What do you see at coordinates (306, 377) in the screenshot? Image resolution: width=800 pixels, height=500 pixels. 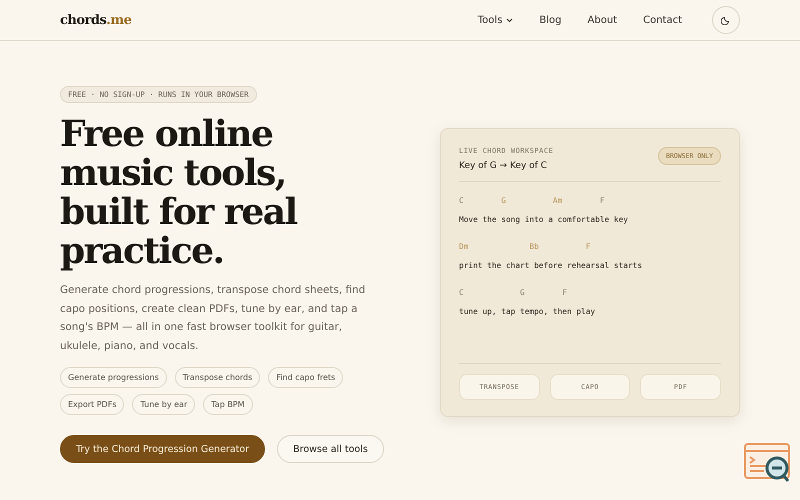 I see `feature-chip: Find capo frets` at bounding box center [306, 377].